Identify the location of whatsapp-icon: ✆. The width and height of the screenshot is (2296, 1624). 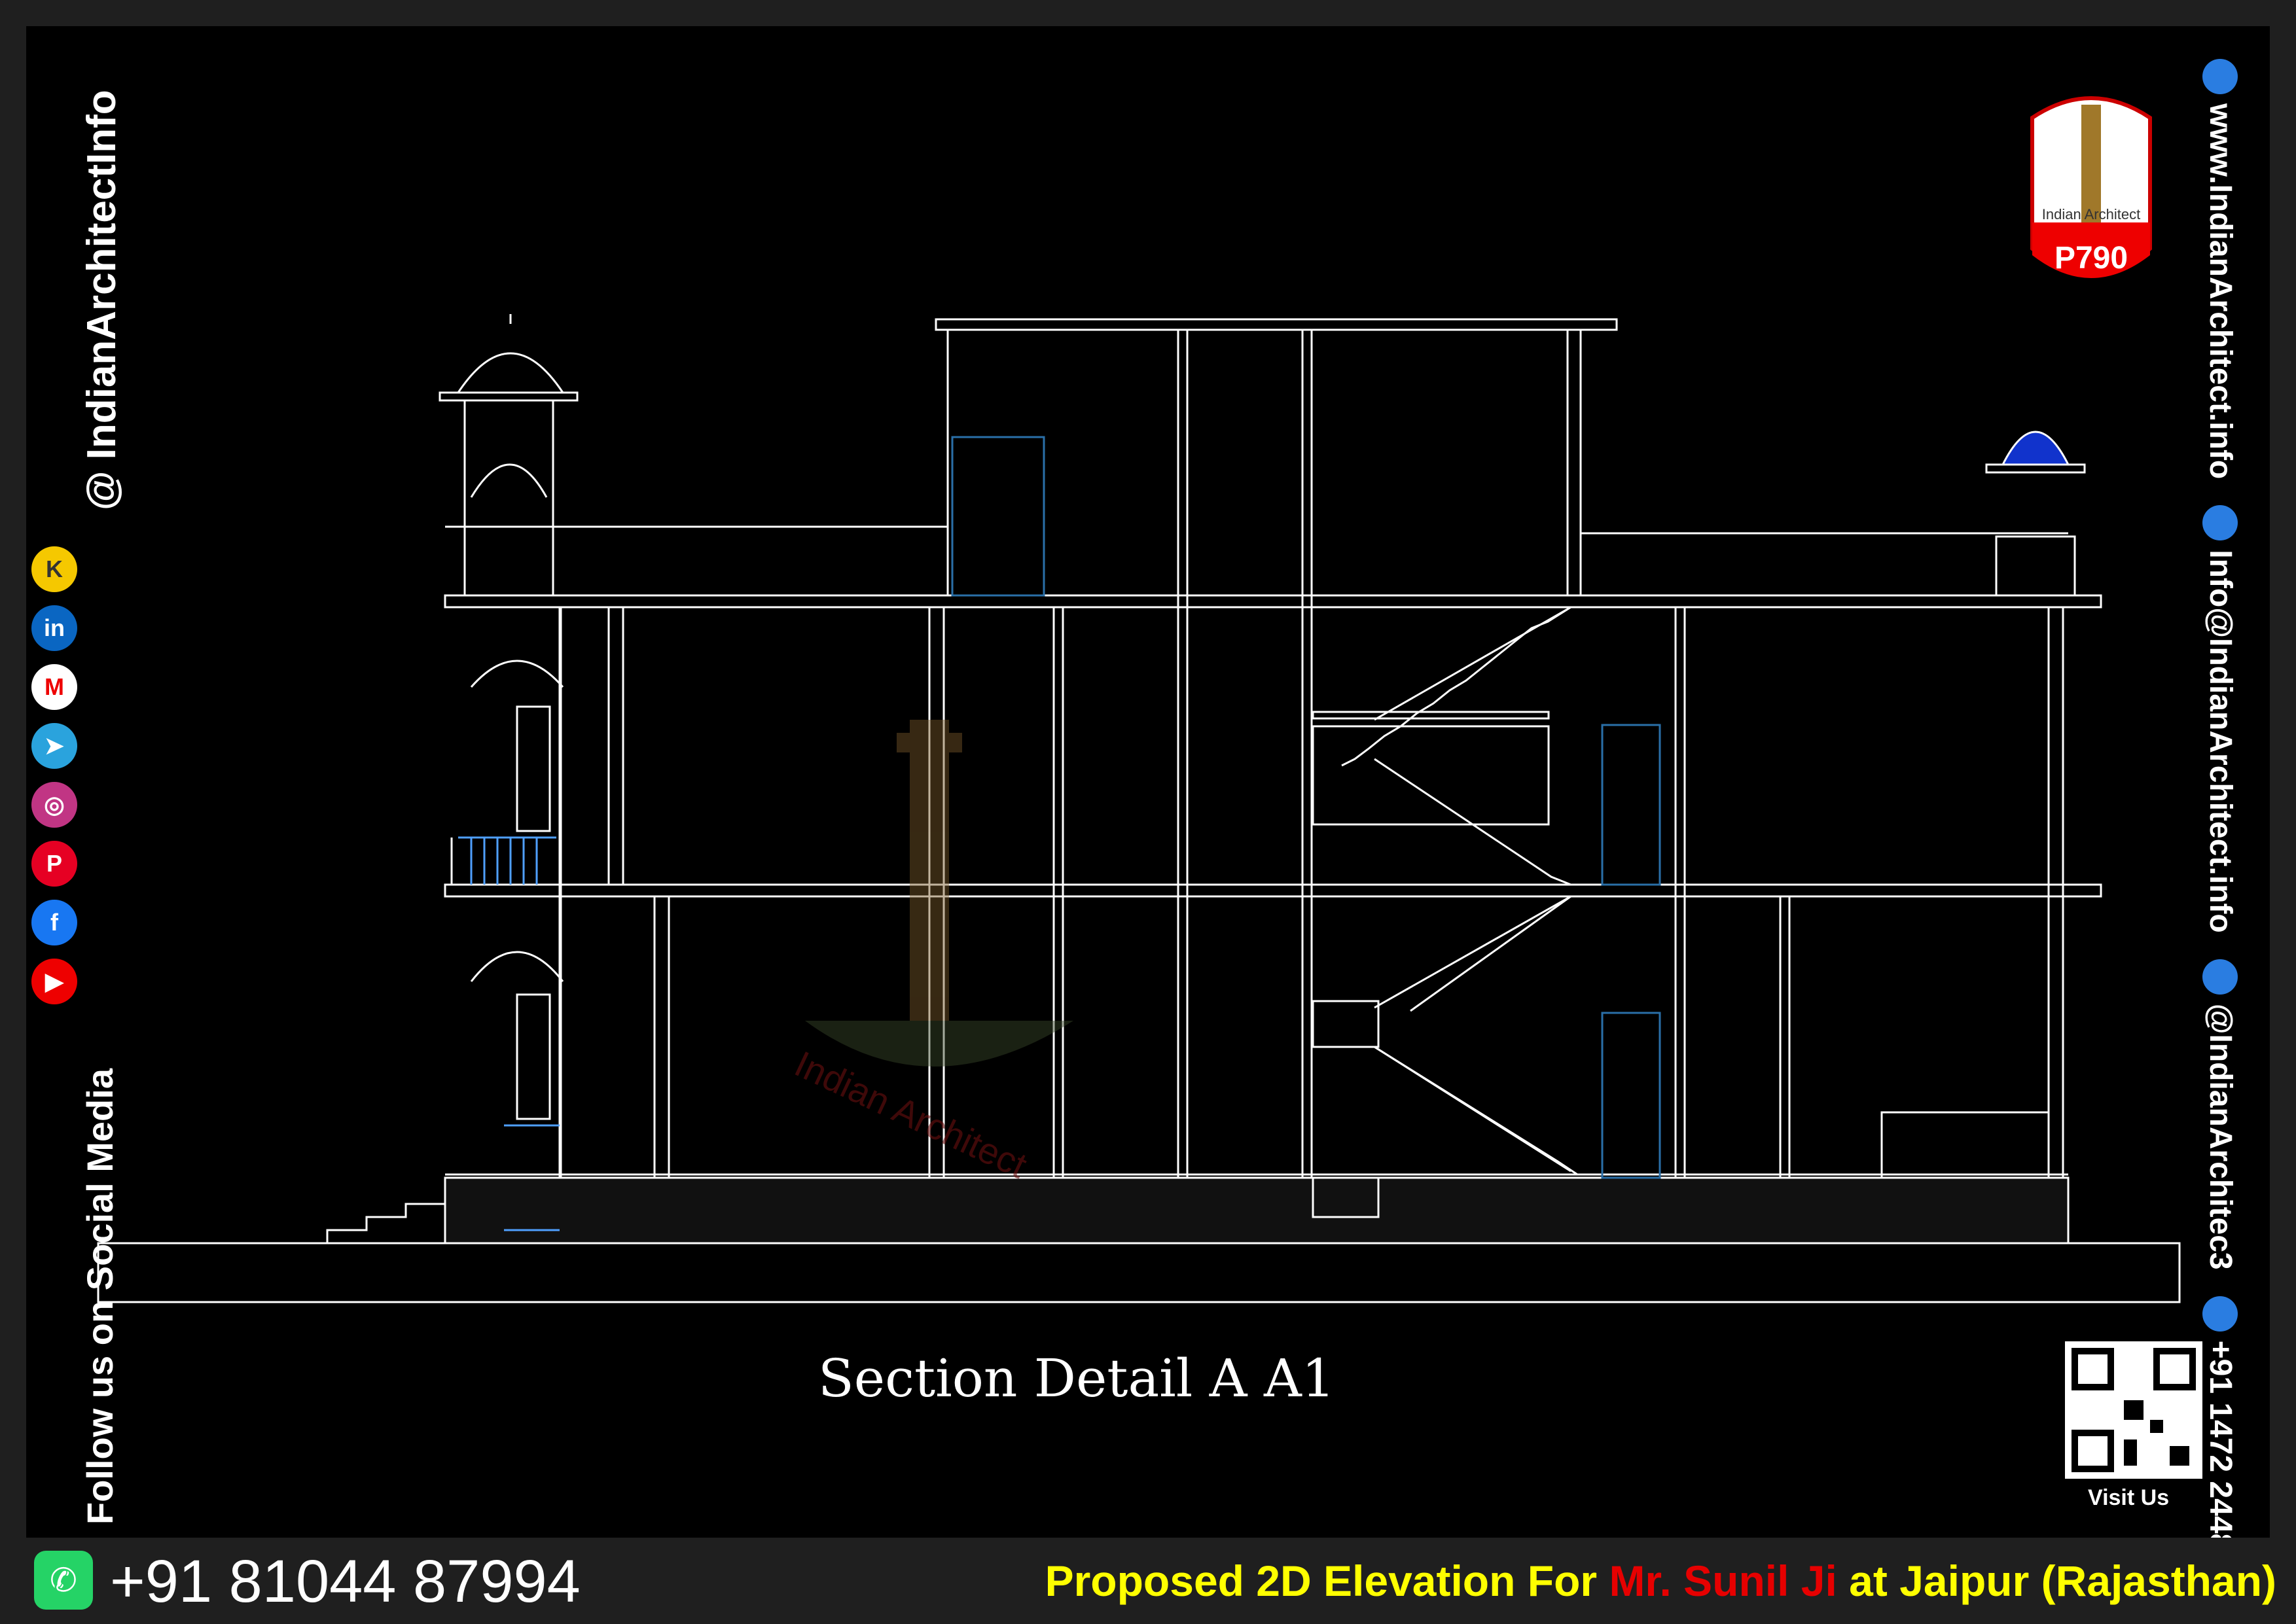
(63, 1580).